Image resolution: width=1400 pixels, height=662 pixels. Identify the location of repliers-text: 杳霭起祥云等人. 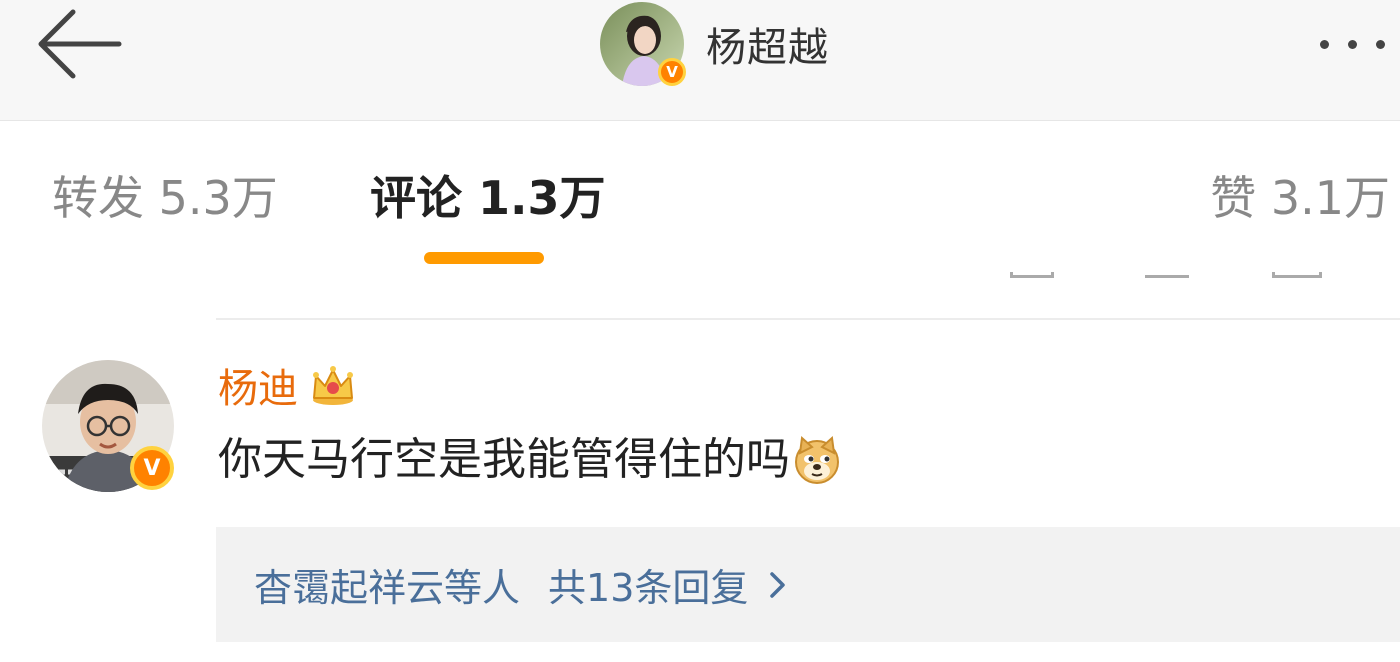
(387, 588).